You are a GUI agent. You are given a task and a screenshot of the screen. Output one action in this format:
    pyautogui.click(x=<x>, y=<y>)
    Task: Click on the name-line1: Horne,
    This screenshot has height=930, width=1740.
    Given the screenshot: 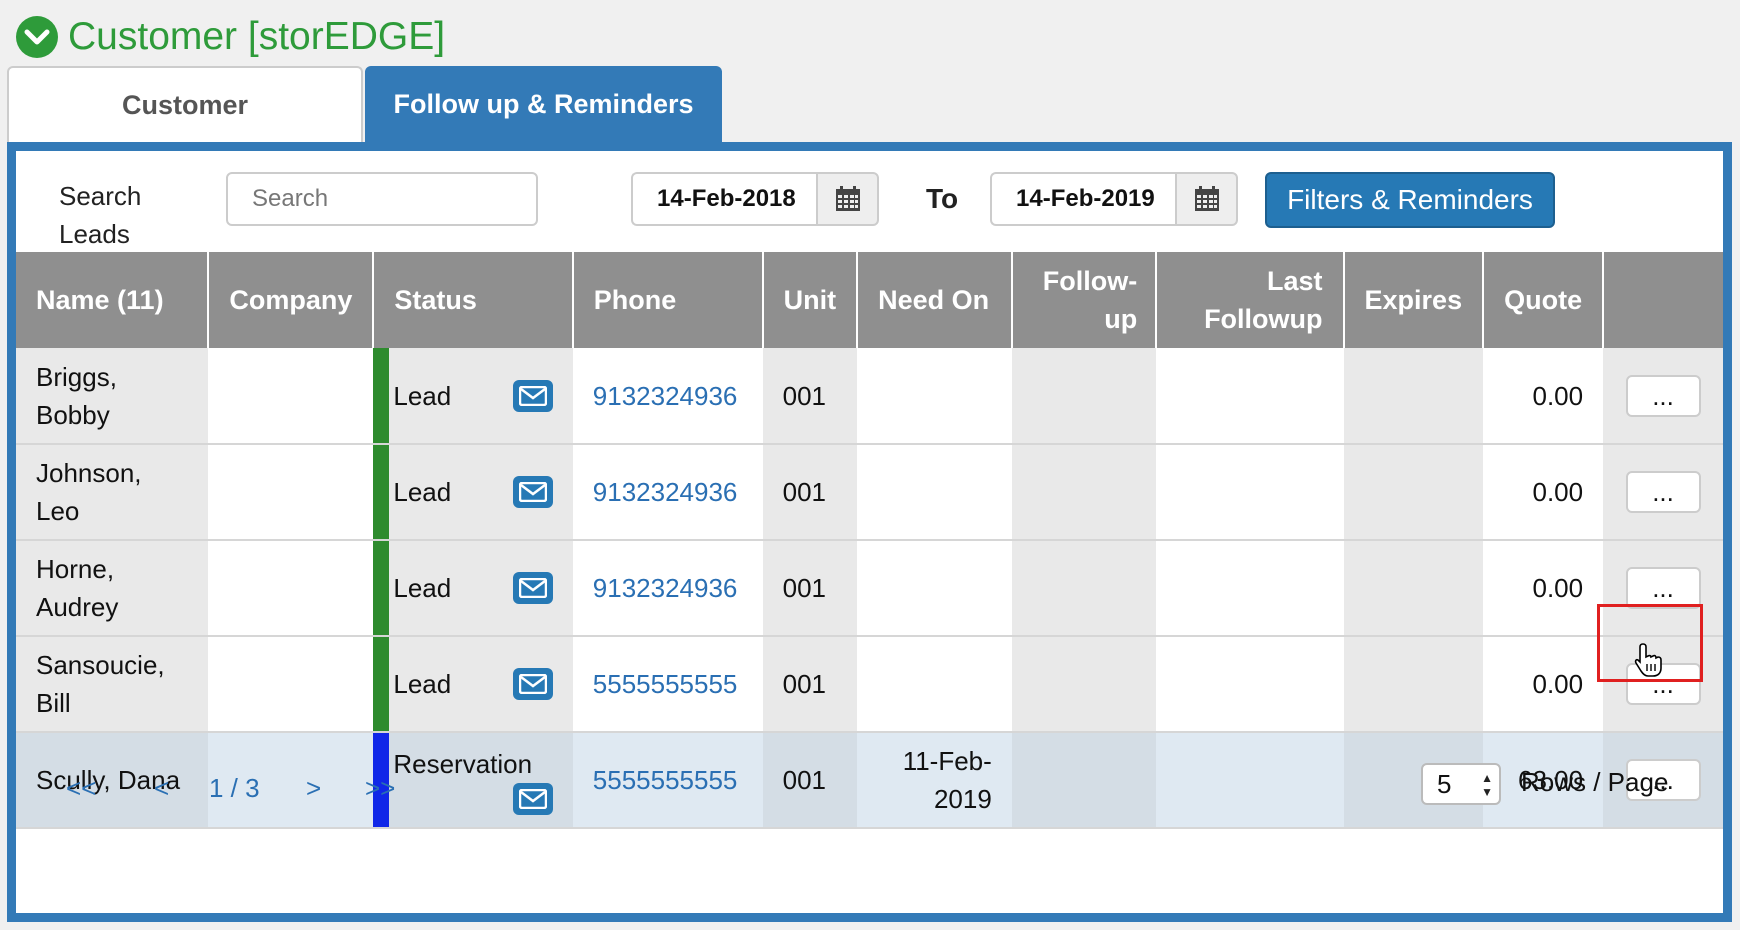 What is the action you would take?
    pyautogui.click(x=75, y=569)
    